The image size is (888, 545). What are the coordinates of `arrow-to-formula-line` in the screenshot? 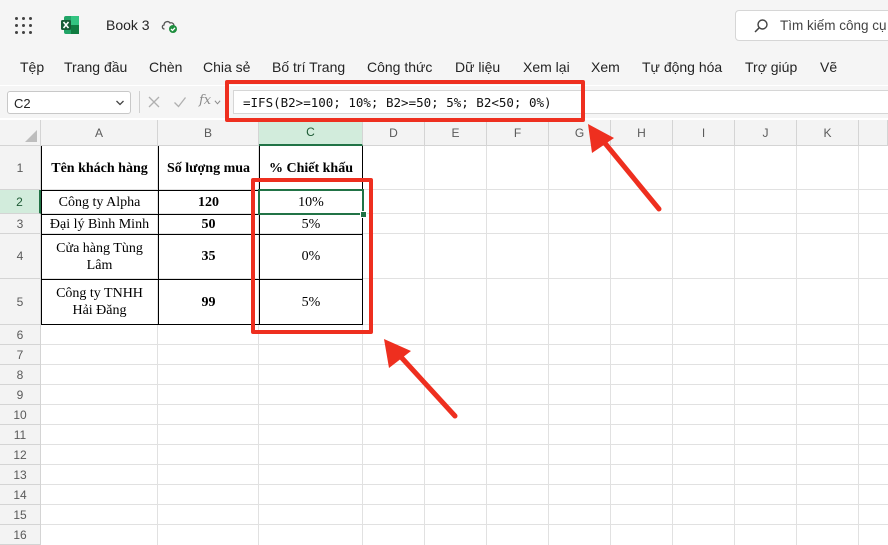 It's located at (631, 175).